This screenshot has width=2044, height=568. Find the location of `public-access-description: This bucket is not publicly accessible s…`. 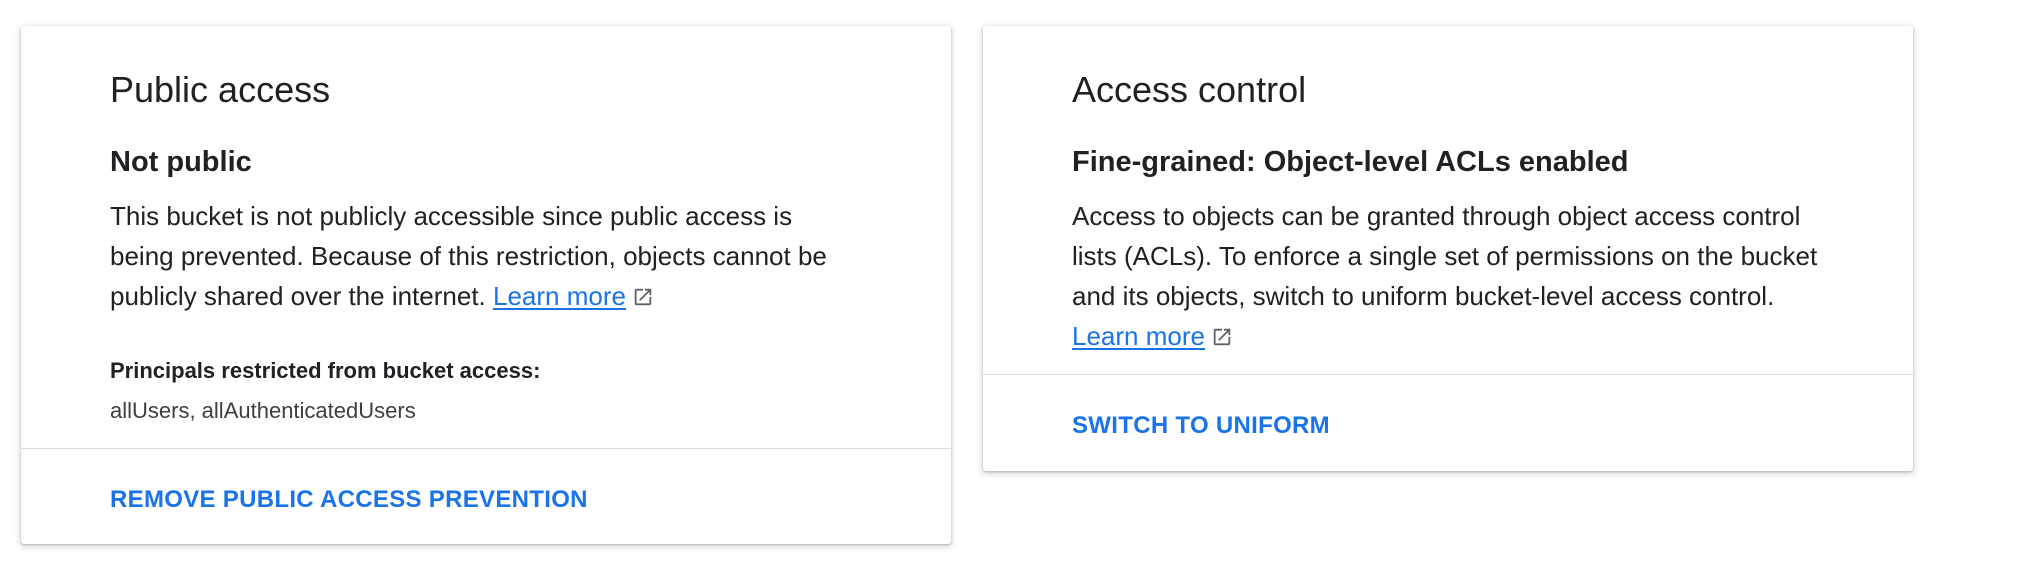

public-access-description: This bucket is not publicly accessible s… is located at coordinates (485, 256).